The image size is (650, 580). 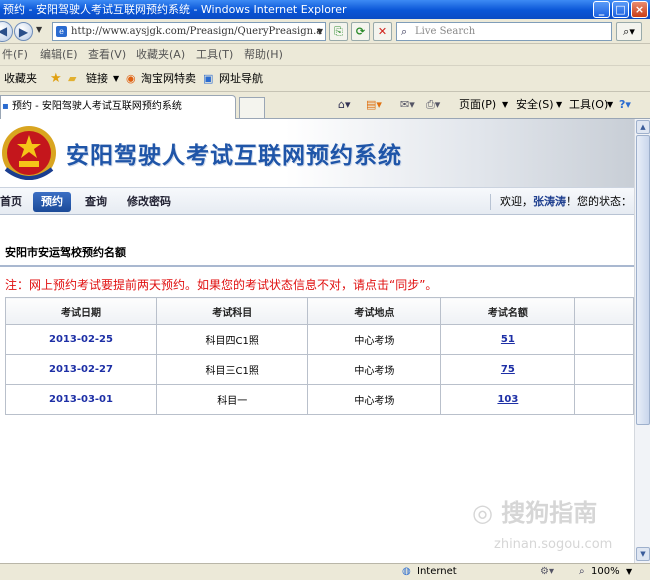 What do you see at coordinates (325, 571) in the screenshot?
I see `status-bar: ◍ Internet ⚙▾ ⌕ 100% ▼` at bounding box center [325, 571].